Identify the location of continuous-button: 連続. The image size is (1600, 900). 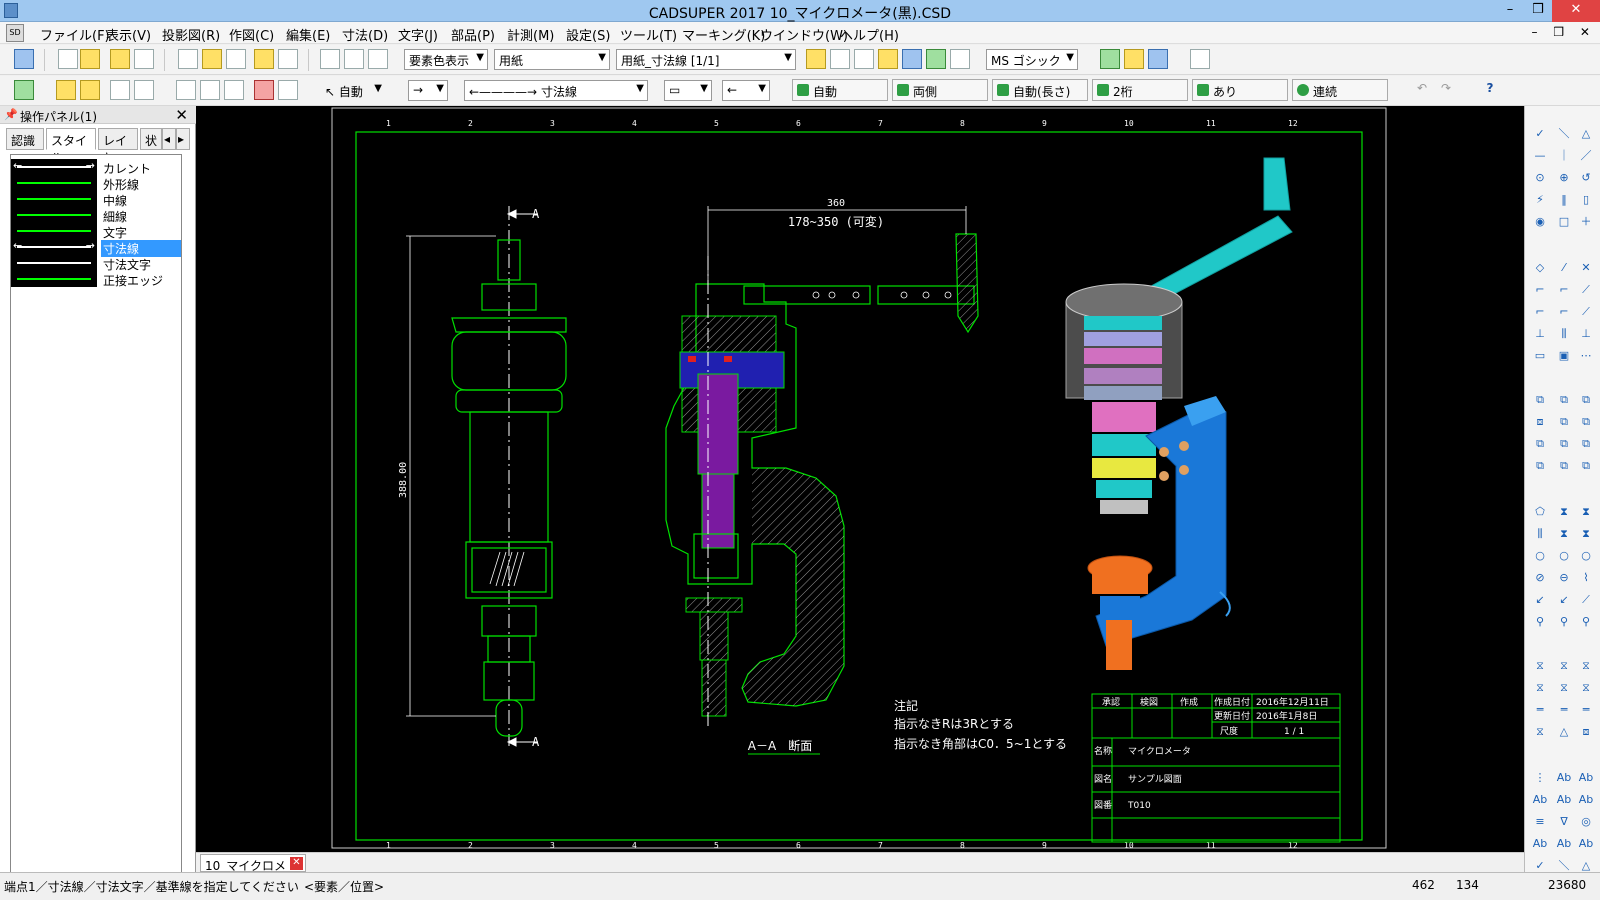
(1340, 90).